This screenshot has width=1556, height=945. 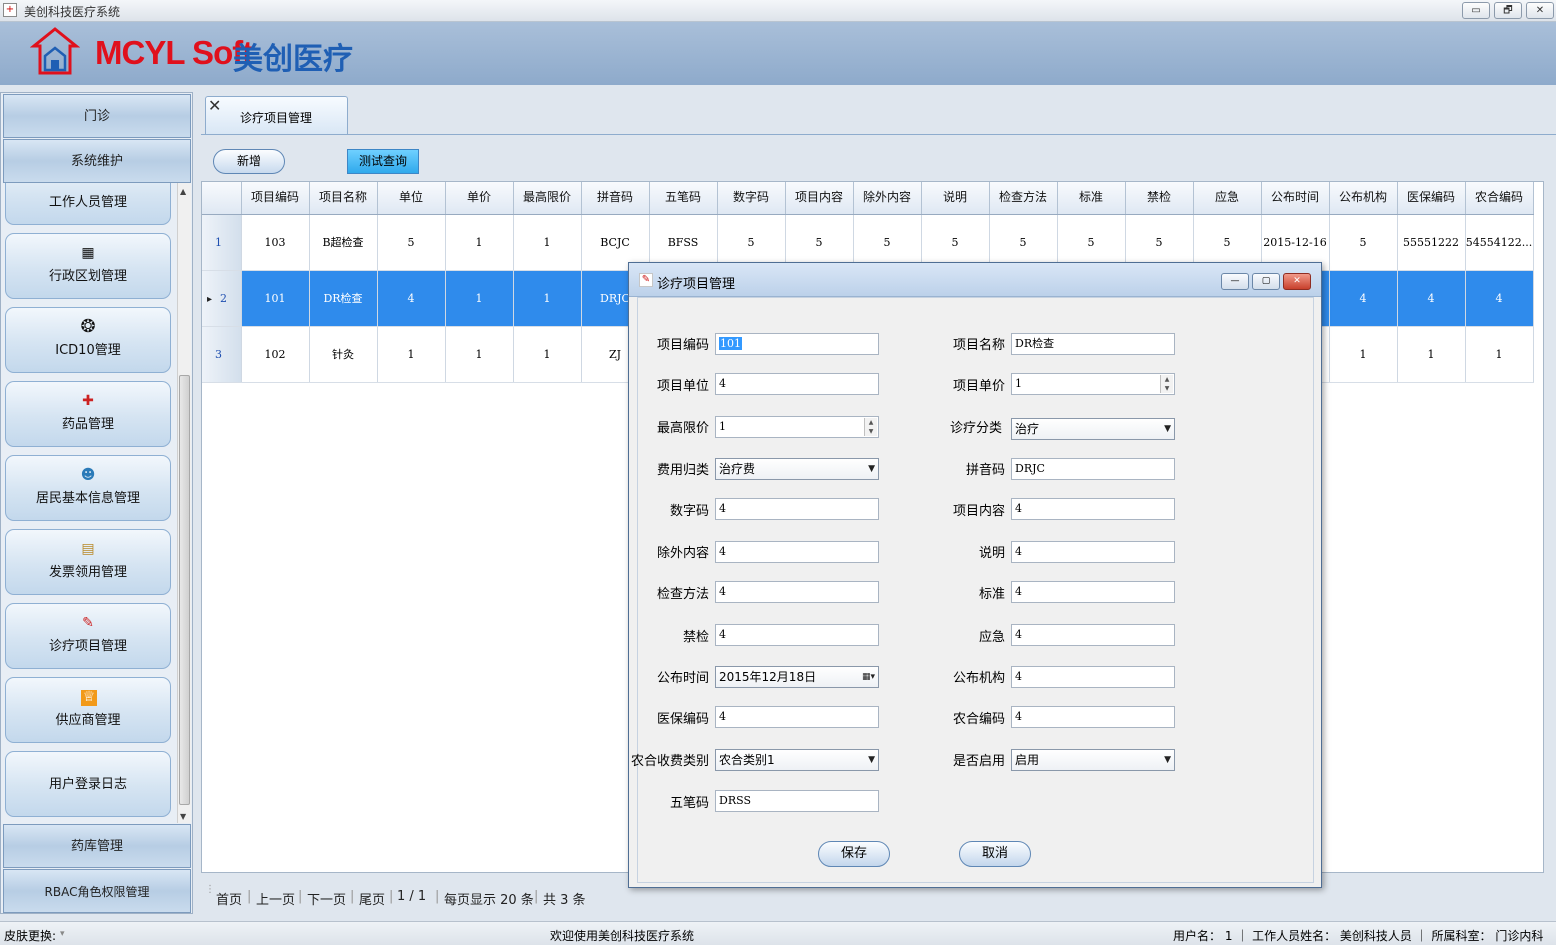 What do you see at coordinates (275, 354) in the screenshot?
I see `table-cell: 102` at bounding box center [275, 354].